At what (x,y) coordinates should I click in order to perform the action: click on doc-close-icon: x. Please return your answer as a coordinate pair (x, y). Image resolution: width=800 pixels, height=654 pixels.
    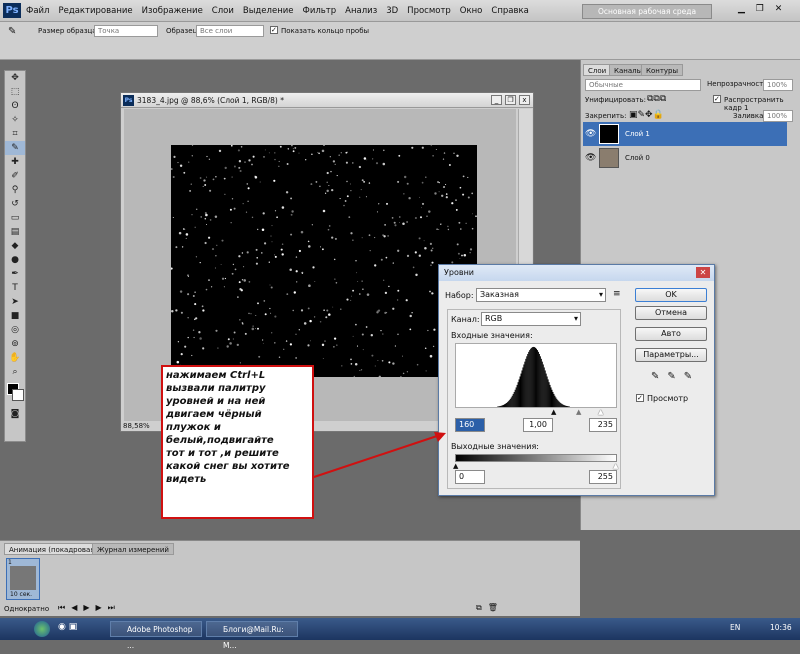
    Looking at the image, I should click on (524, 100).